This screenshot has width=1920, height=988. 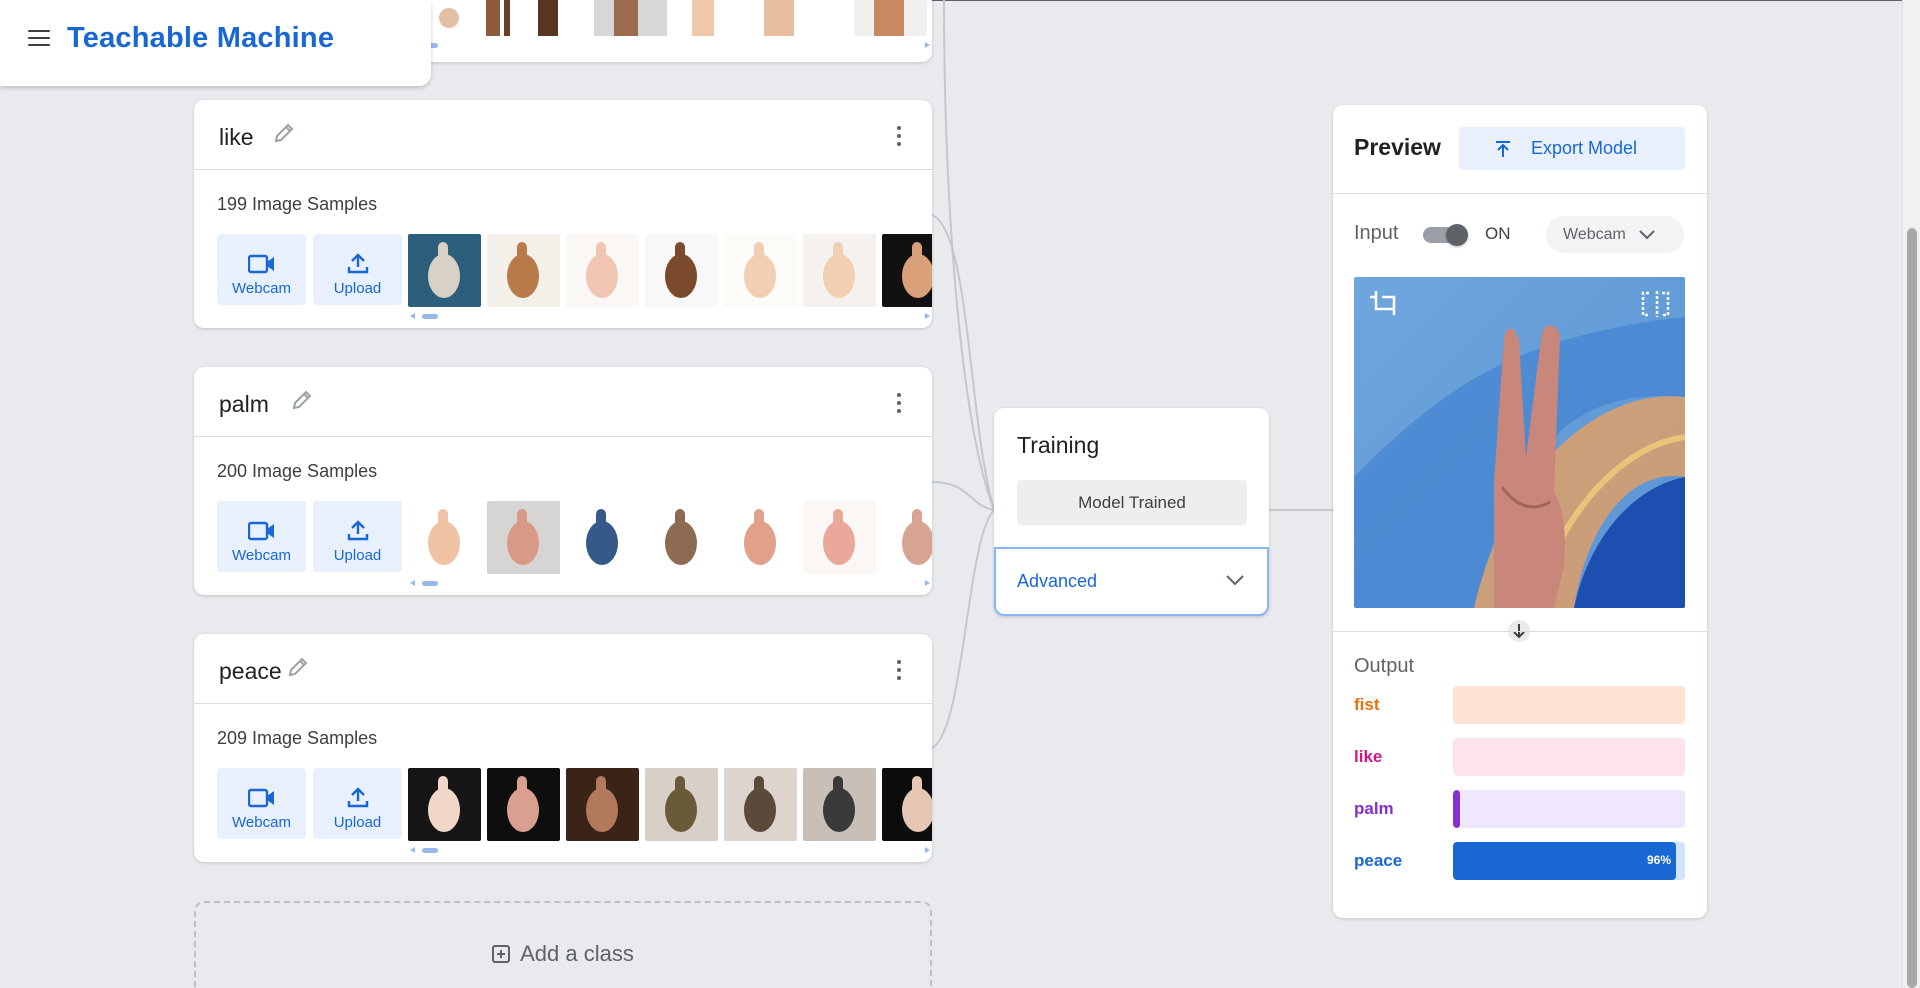 What do you see at coordinates (39, 39) in the screenshot?
I see `hamburger-menu-icon` at bounding box center [39, 39].